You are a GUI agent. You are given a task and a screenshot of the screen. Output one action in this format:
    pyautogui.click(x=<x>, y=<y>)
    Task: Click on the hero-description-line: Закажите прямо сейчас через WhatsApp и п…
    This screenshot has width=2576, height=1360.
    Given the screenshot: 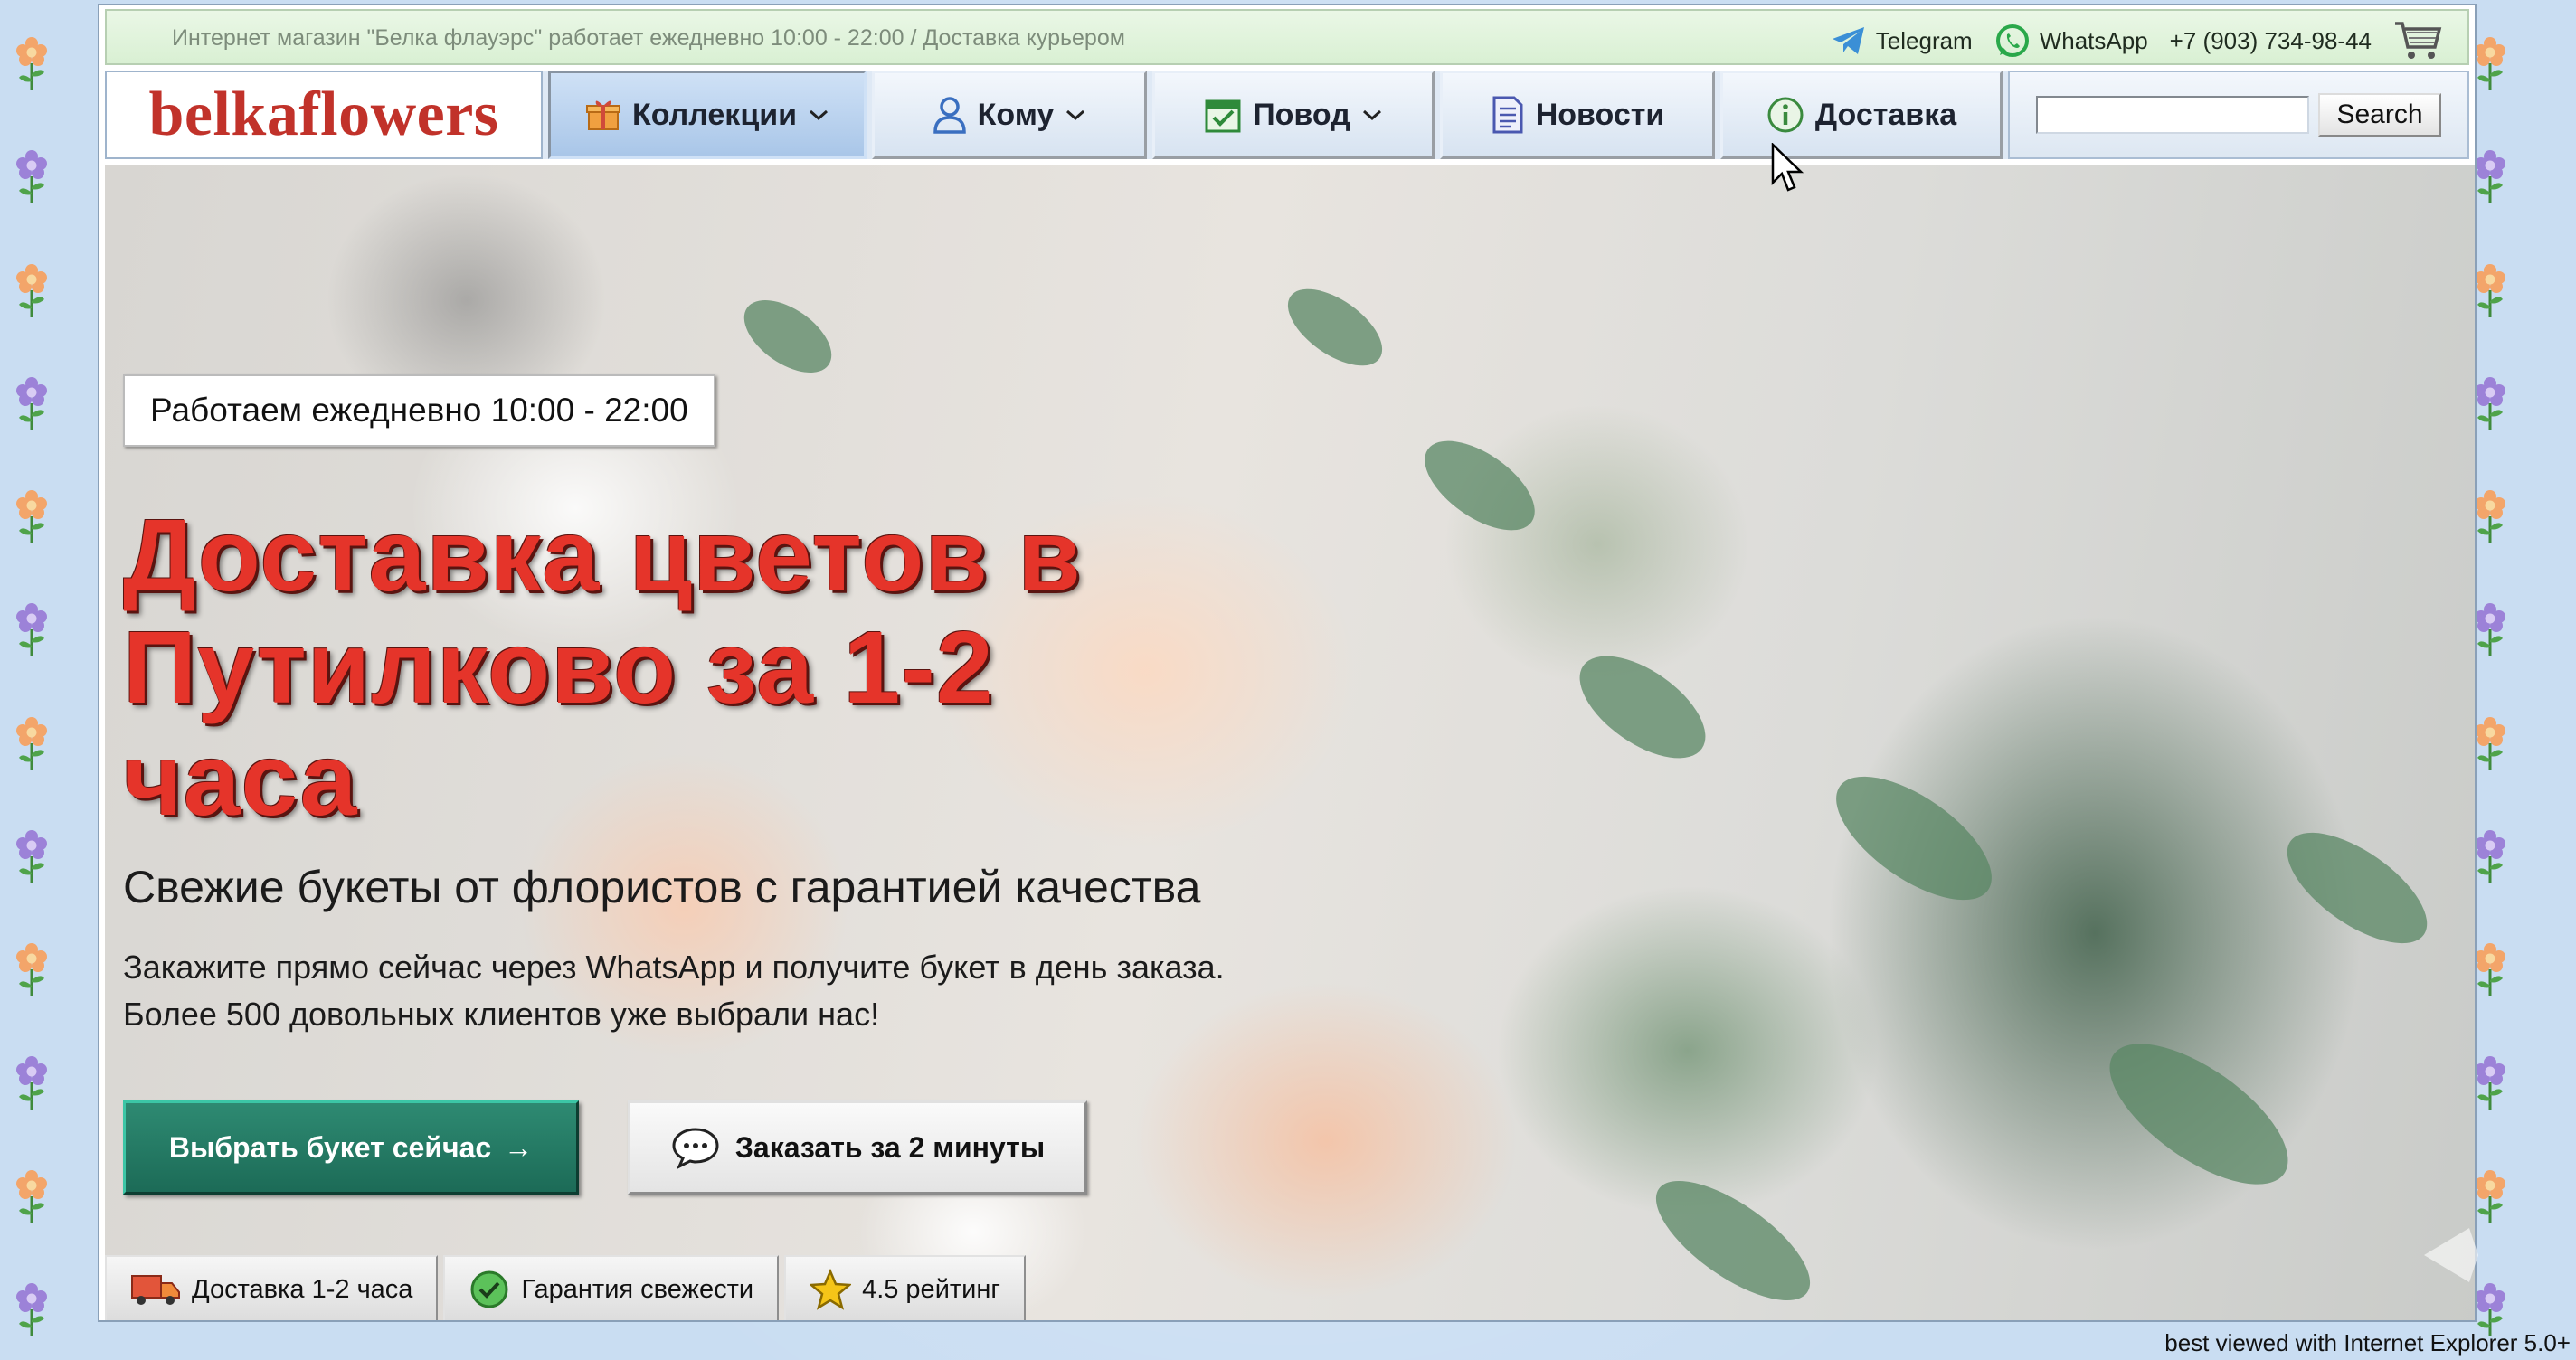 What is the action you would take?
    pyautogui.click(x=674, y=968)
    